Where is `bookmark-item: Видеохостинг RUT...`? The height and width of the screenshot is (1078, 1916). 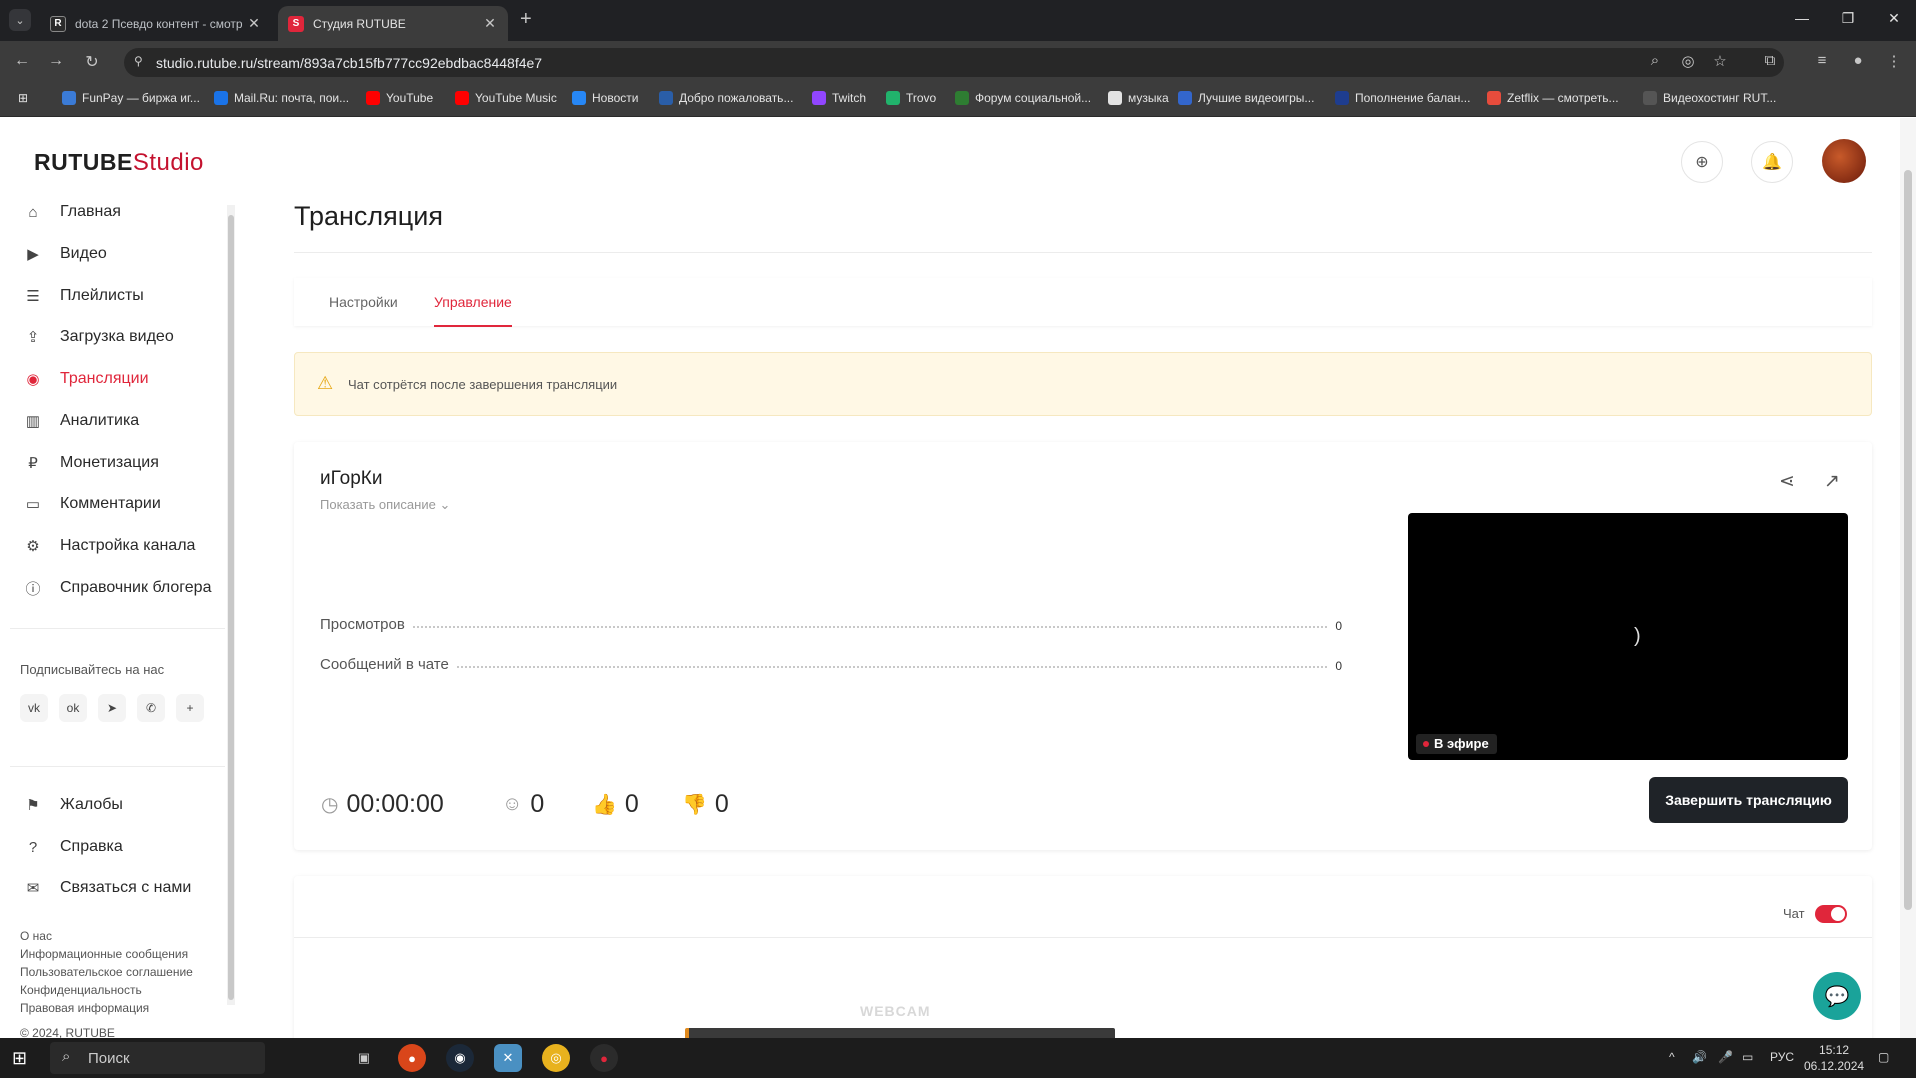 bookmark-item: Видеохостинг RUT... is located at coordinates (1709, 98).